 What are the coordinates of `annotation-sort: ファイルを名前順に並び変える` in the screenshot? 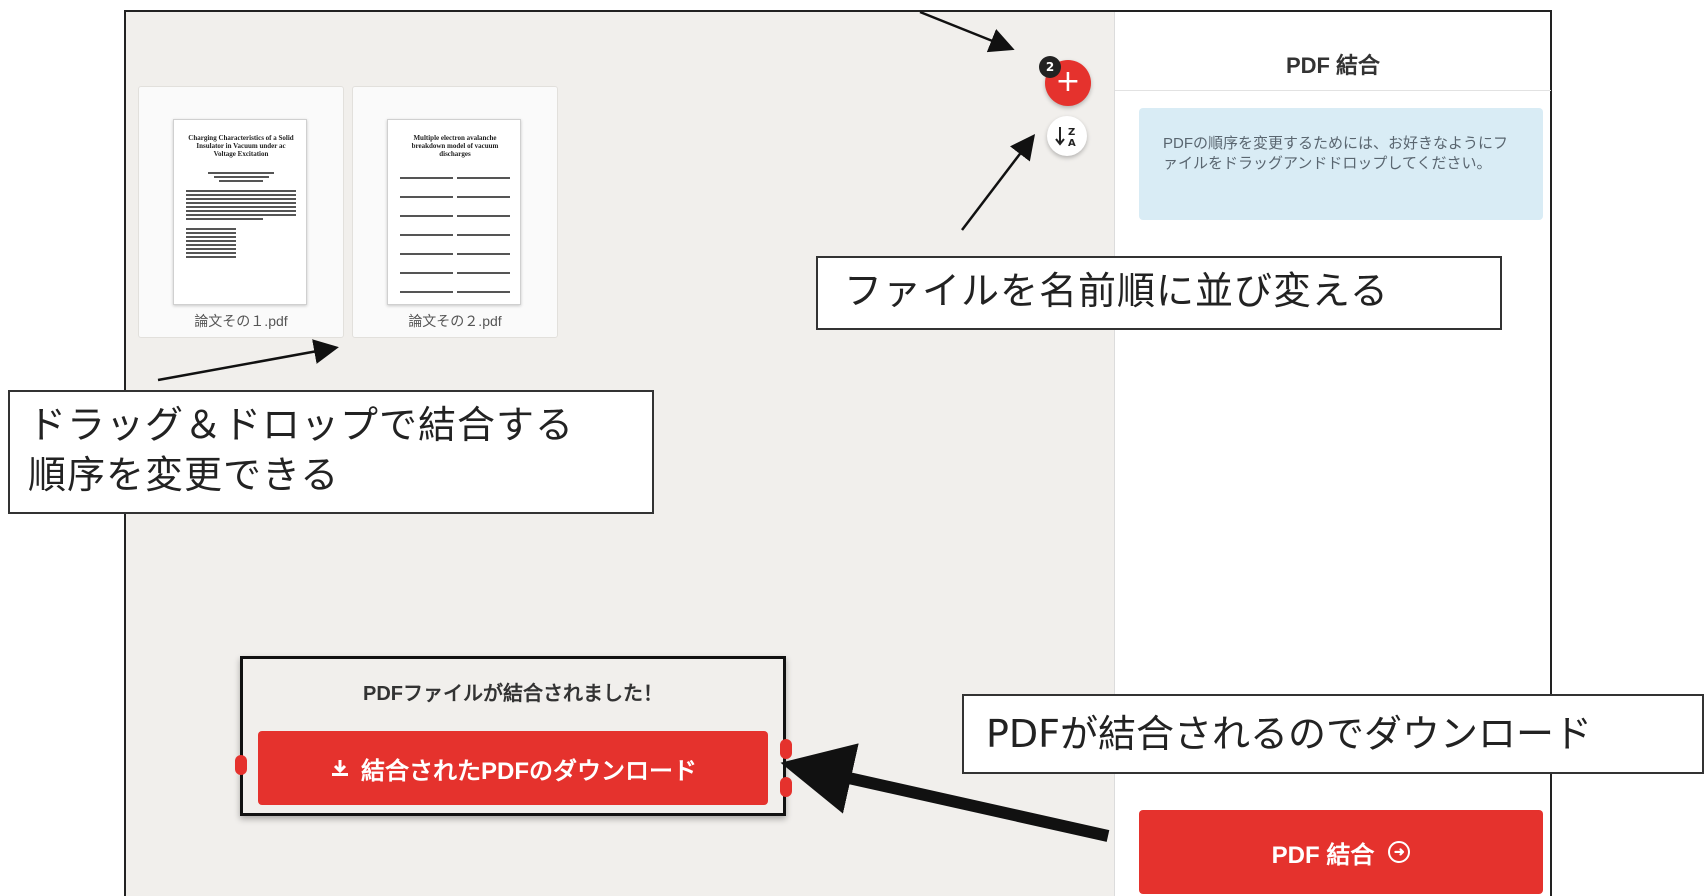 It's located at (1159, 293).